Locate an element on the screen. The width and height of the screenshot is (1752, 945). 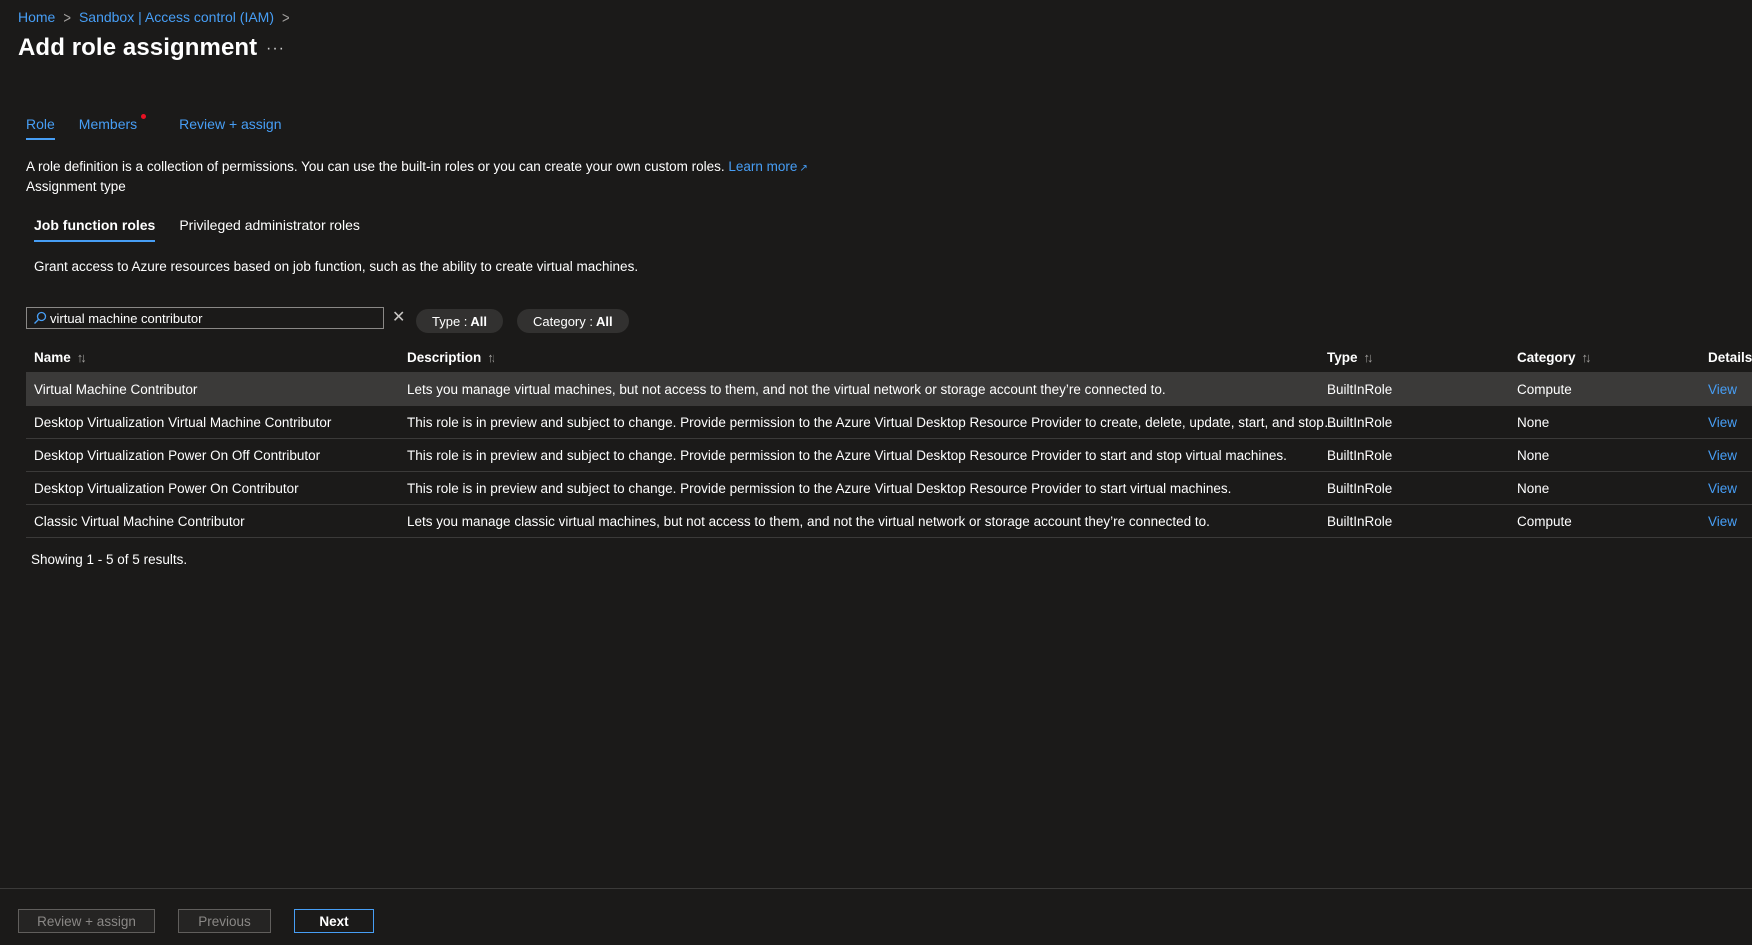
role-name: Virtual Machine Contributor is located at coordinates (116, 389).